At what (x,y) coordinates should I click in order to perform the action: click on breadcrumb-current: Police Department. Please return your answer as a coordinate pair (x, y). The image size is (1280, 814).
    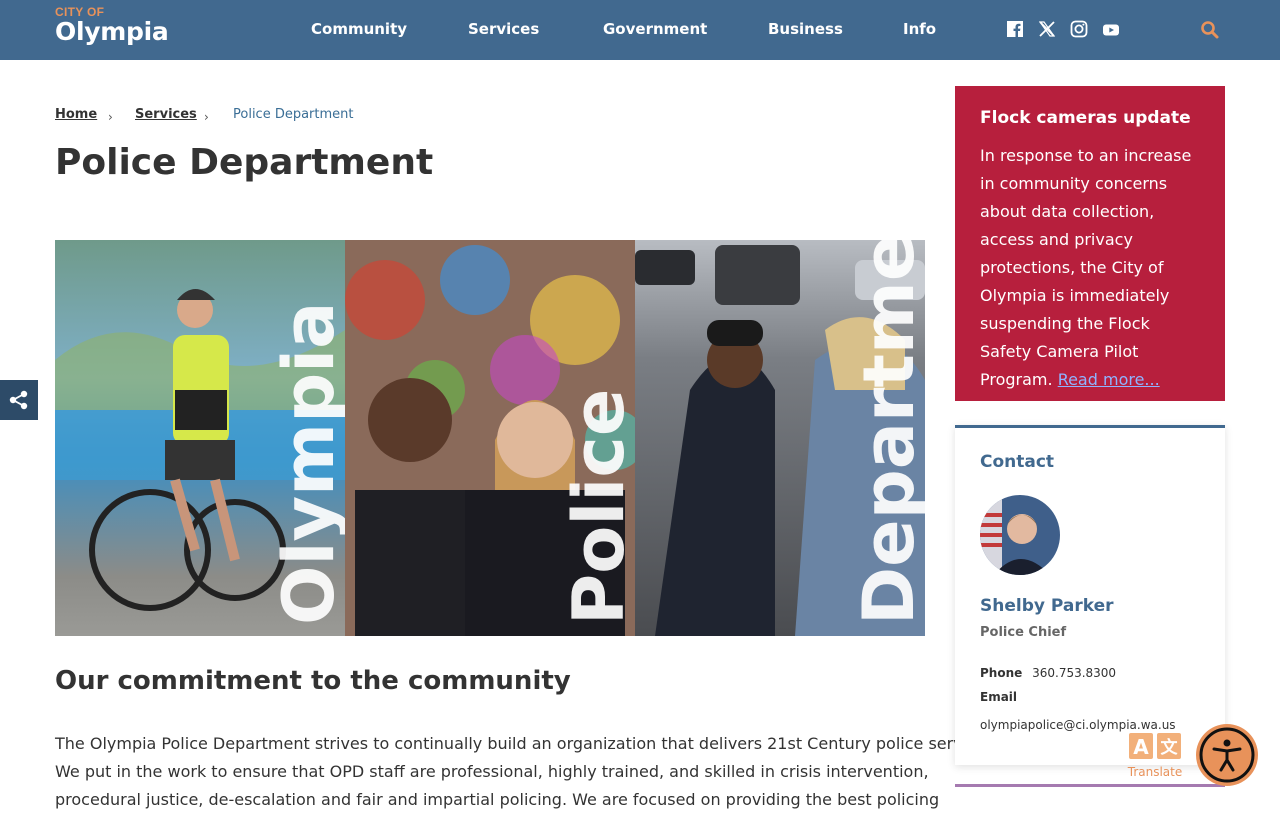
    Looking at the image, I should click on (293, 114).